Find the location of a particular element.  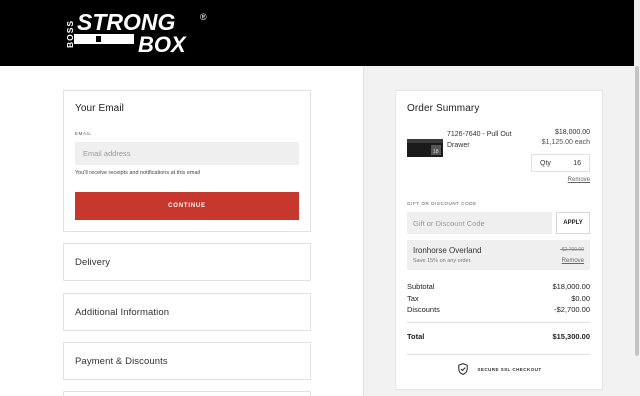

gift-code-input is located at coordinates (479, 223).